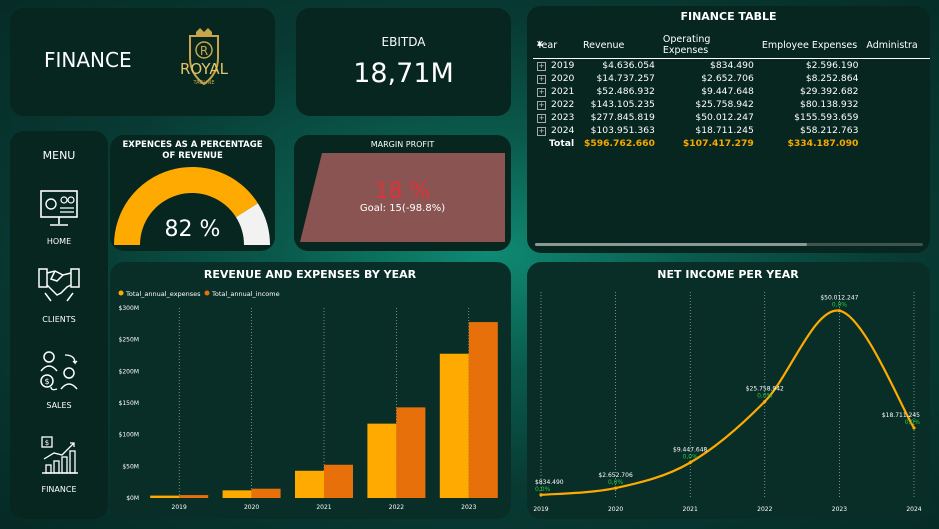 The width and height of the screenshot is (939, 529). I want to click on svg-text: ROYAL, so click(204, 69).